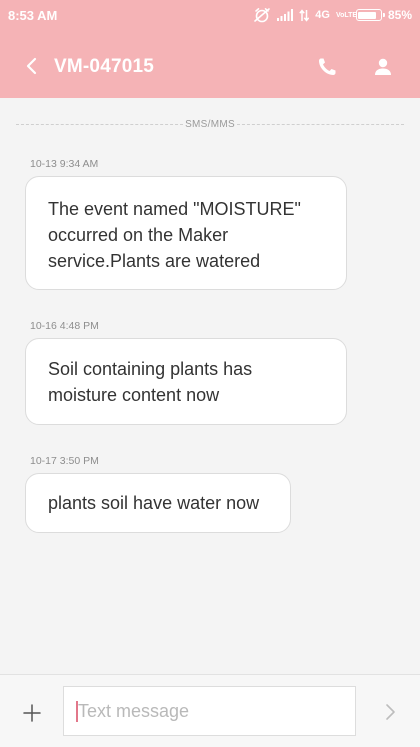 Image resolution: width=420 pixels, height=747 pixels. I want to click on volte-icon: VoLTE, so click(346, 15).